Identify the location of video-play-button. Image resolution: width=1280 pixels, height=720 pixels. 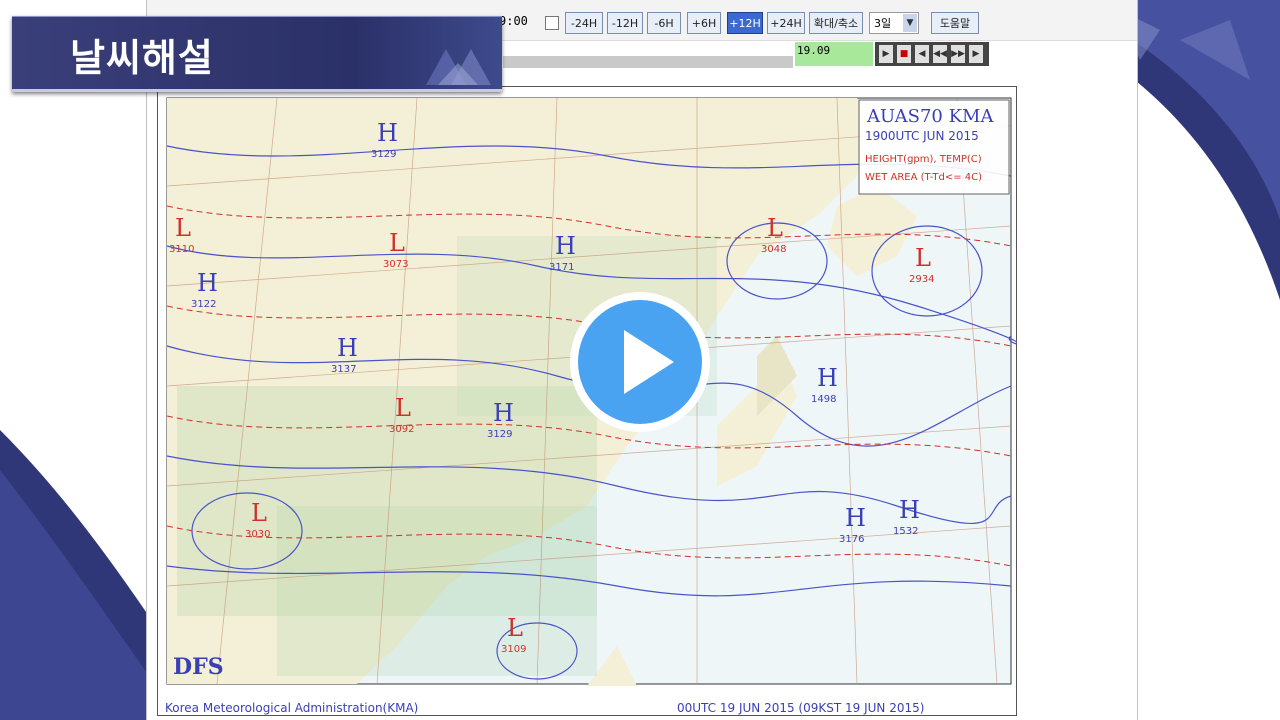
(640, 362).